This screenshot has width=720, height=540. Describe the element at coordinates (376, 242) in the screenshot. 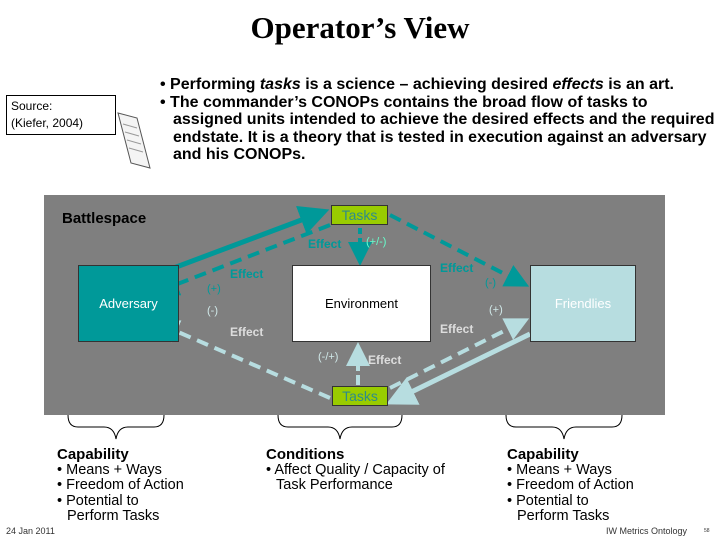

I see `plus-minus-label: (+/-)` at that location.